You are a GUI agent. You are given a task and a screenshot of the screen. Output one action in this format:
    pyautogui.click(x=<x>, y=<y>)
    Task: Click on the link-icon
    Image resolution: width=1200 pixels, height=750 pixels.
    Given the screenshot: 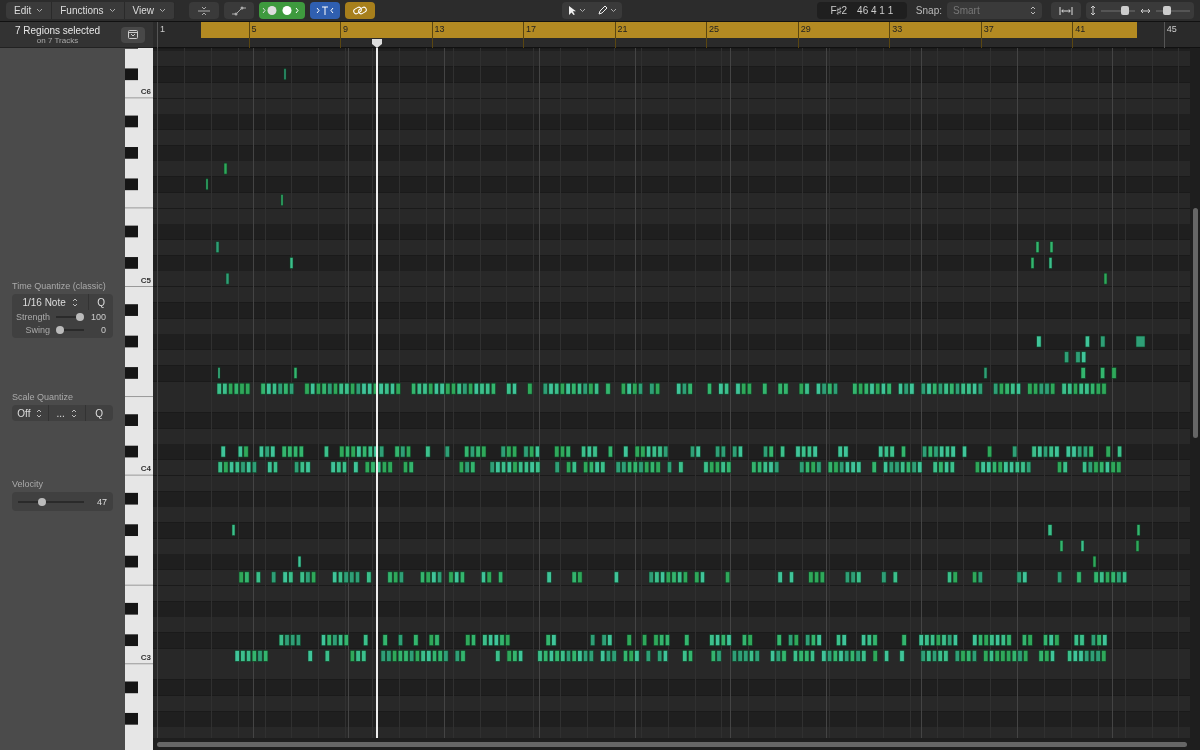 What is the action you would take?
    pyautogui.click(x=360, y=10)
    